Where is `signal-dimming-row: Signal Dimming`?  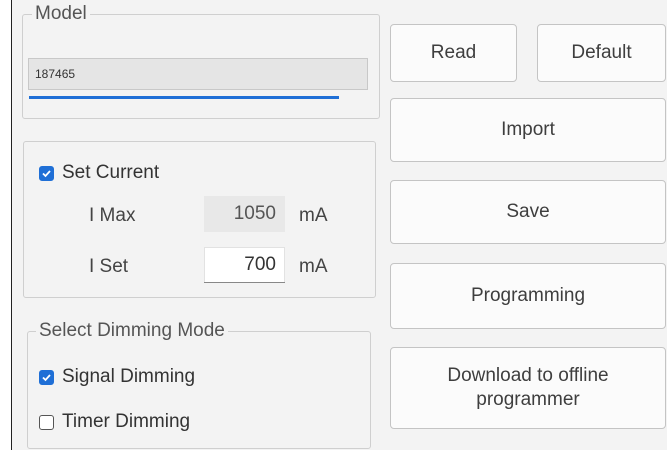
signal-dimming-row: Signal Dimming is located at coordinates (117, 377).